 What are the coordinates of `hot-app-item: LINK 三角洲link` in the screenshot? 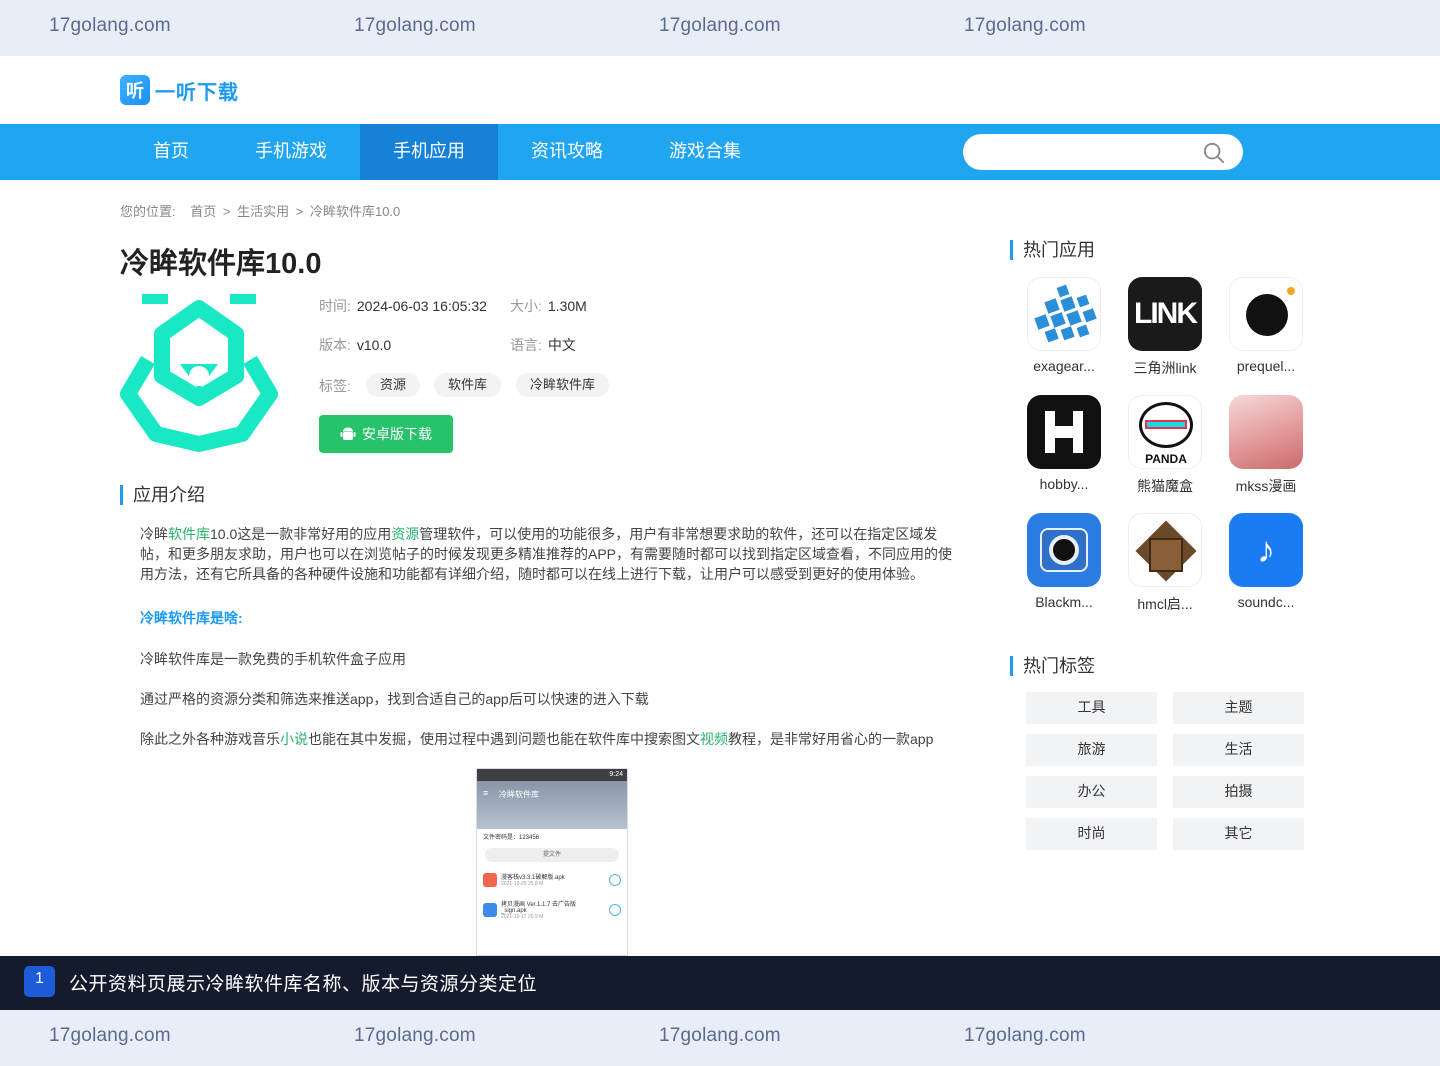 It's located at (1165, 327).